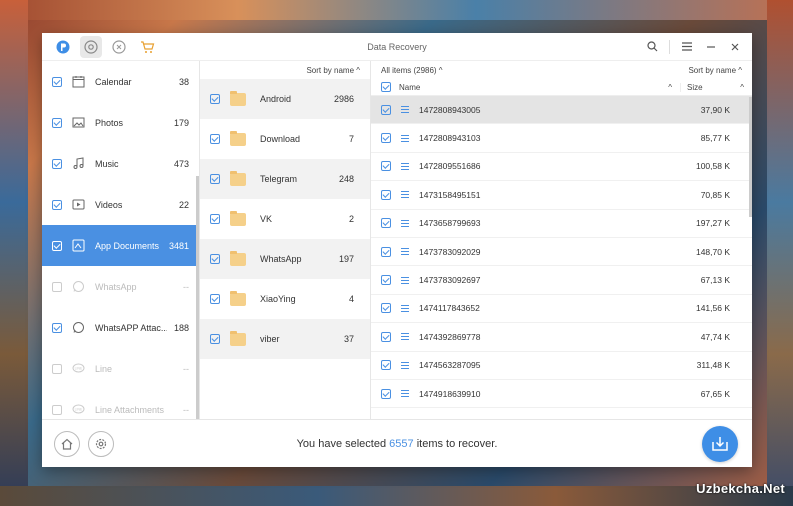 This screenshot has height=506, width=793. I want to click on file-row: 1473783092029 148,70 K, so click(561, 252).